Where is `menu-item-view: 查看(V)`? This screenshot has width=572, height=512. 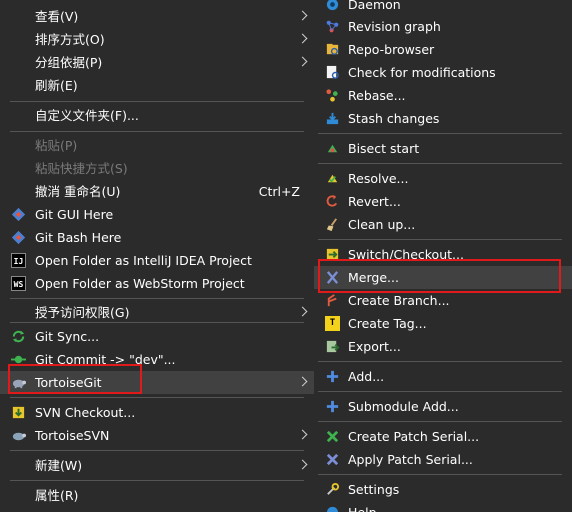 menu-item-view: 查看(V) is located at coordinates (157, 16).